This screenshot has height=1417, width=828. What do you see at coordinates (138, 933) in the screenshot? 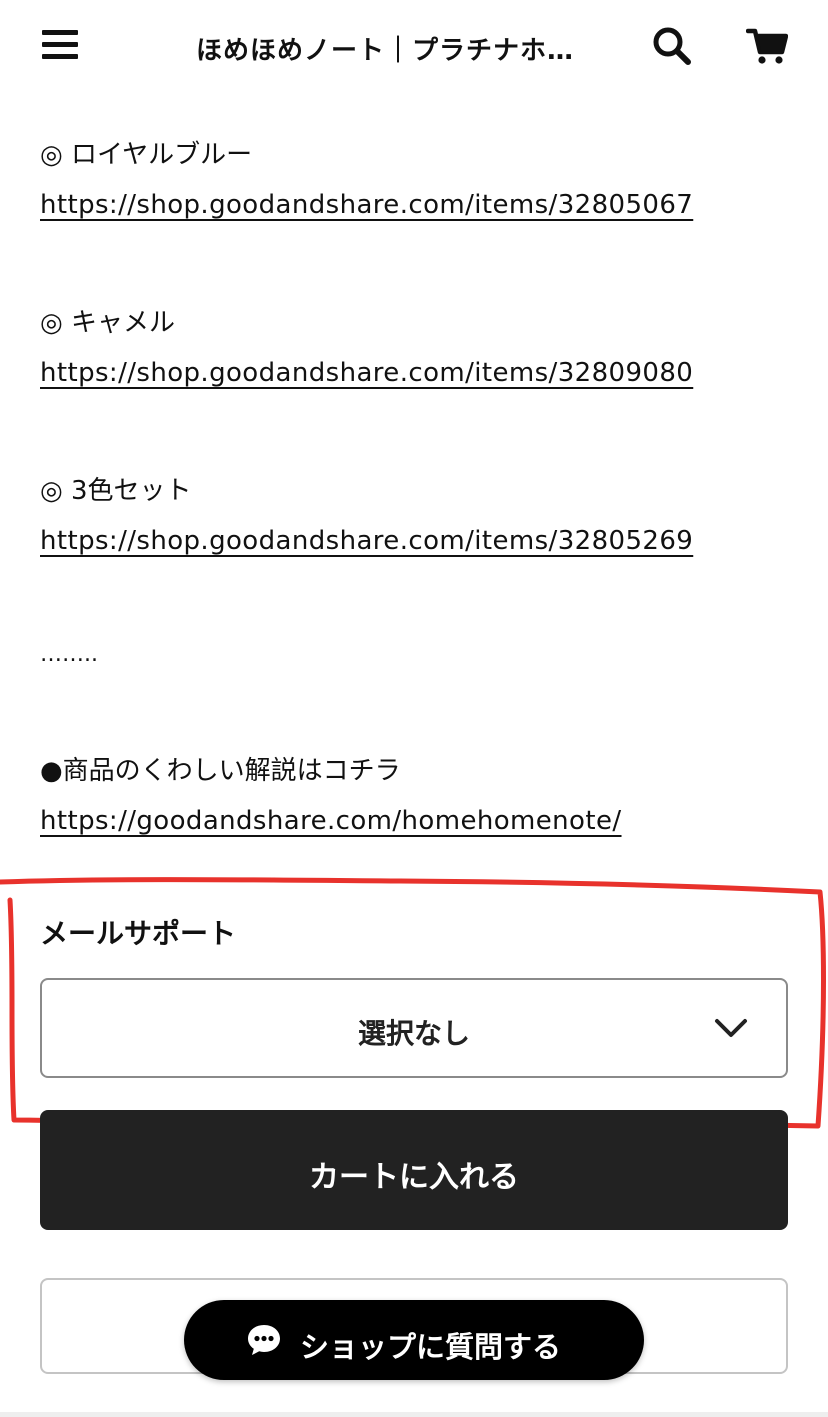
I see `option-label: メールサポート` at bounding box center [138, 933].